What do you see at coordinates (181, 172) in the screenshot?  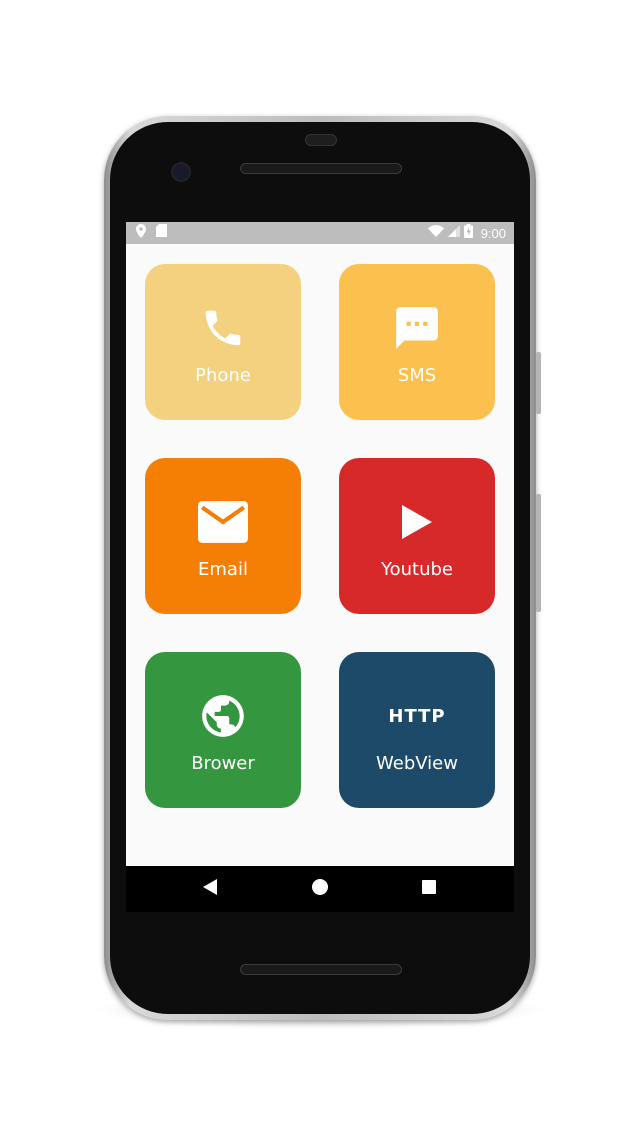 I see `front-camera` at bounding box center [181, 172].